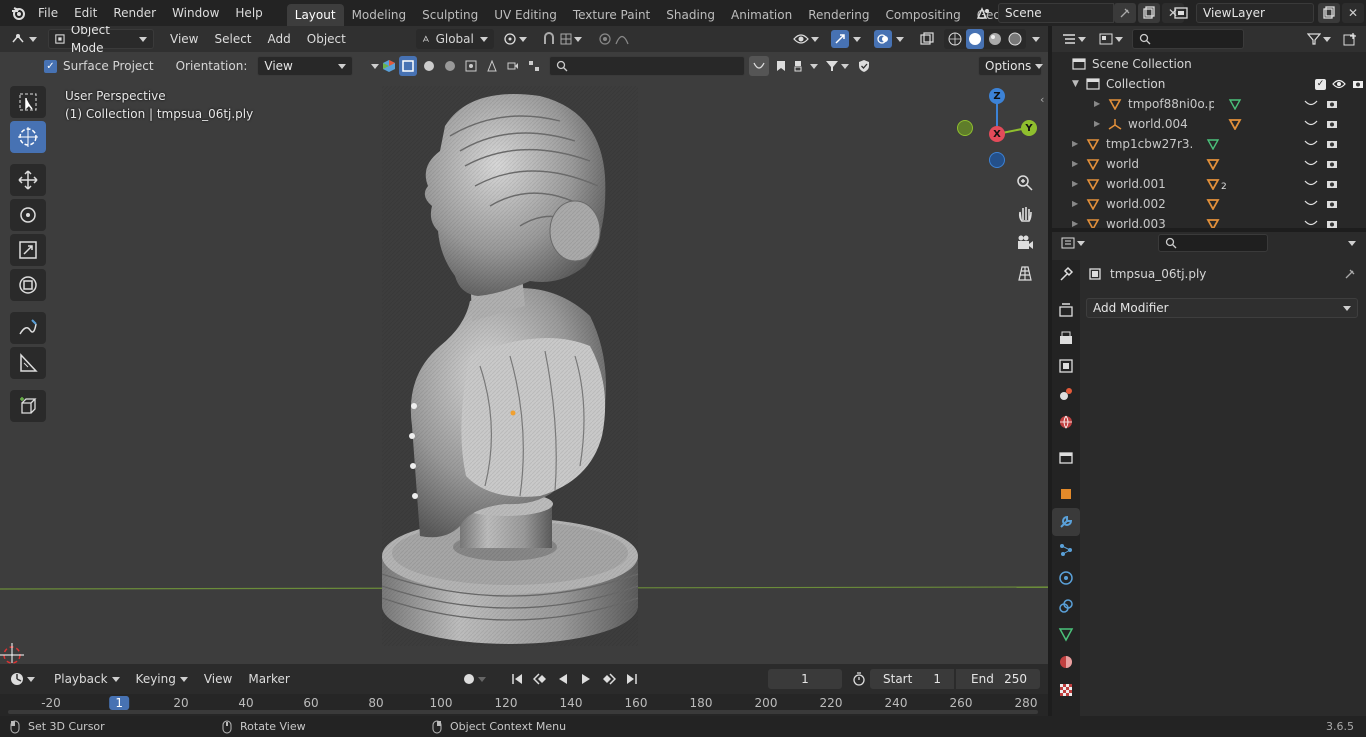 The width and height of the screenshot is (1366, 737). What do you see at coordinates (523, 712) in the screenshot?
I see `timeline-scrollbar` at bounding box center [523, 712].